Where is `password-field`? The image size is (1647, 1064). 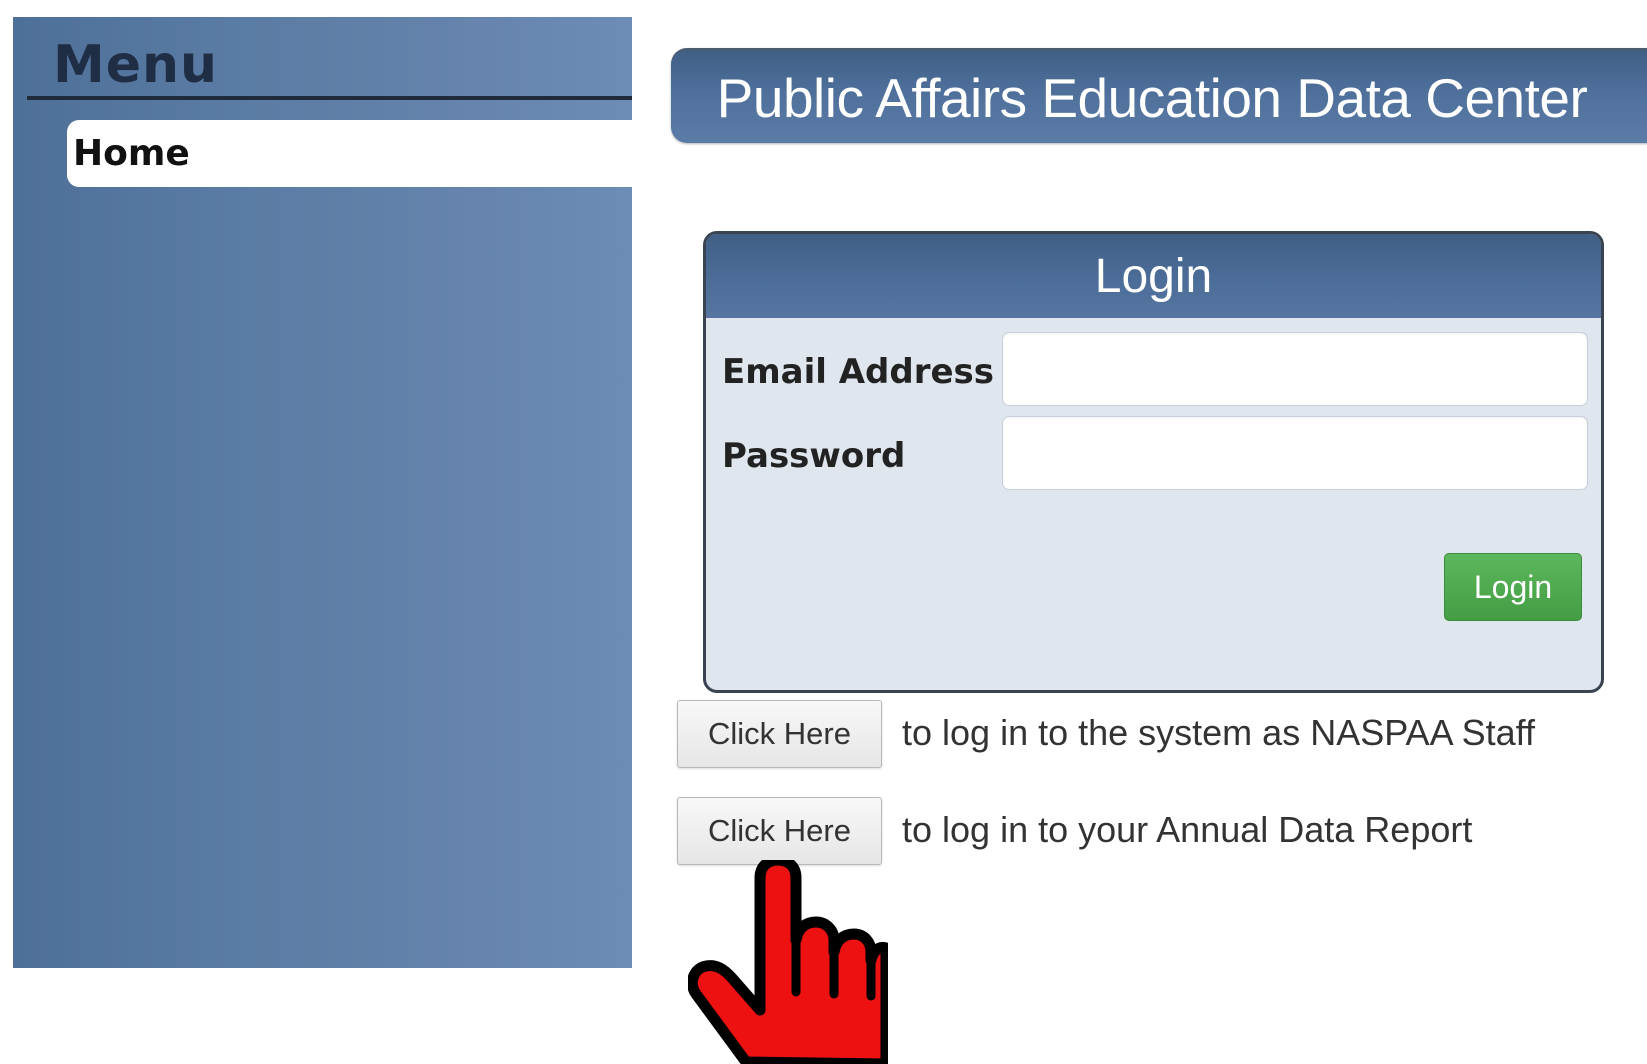
password-field is located at coordinates (1295, 453).